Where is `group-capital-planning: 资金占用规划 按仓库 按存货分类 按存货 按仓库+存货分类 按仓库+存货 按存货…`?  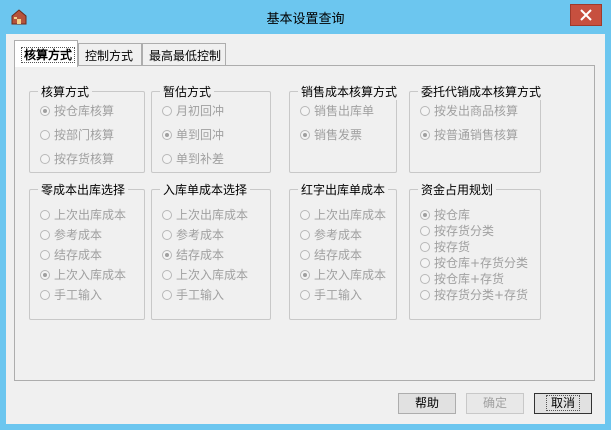
group-capital-planning: 资金占用规划 按仓库 按存货分类 按存货 按仓库+存货分类 按仓库+存货 按存货… is located at coordinates (475, 250).